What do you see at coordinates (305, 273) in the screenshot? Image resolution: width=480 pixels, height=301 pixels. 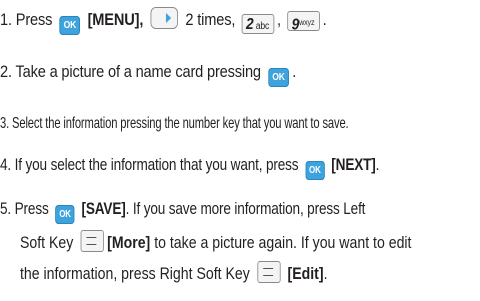 I see `edit-label: [Edit]` at bounding box center [305, 273].